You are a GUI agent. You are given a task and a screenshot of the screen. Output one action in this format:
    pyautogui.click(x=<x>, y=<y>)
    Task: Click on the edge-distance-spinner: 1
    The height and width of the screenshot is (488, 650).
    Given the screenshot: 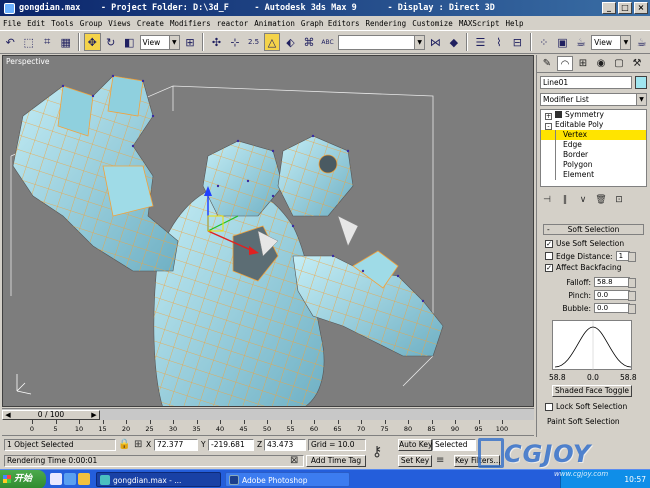 What is the action you would take?
    pyautogui.click(x=625, y=256)
    